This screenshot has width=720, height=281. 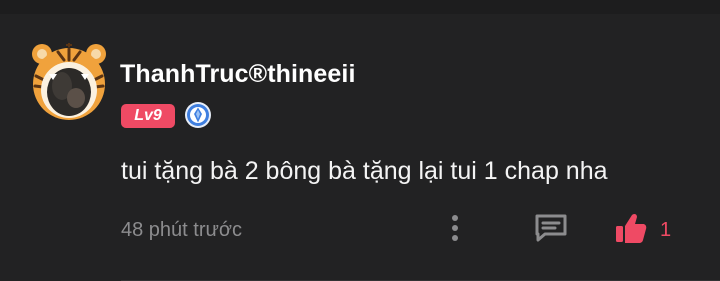 I want to click on speech-bubble-icon, so click(x=551, y=228).